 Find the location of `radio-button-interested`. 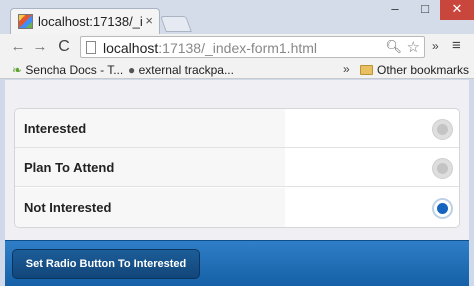

radio-button-interested is located at coordinates (442, 129).